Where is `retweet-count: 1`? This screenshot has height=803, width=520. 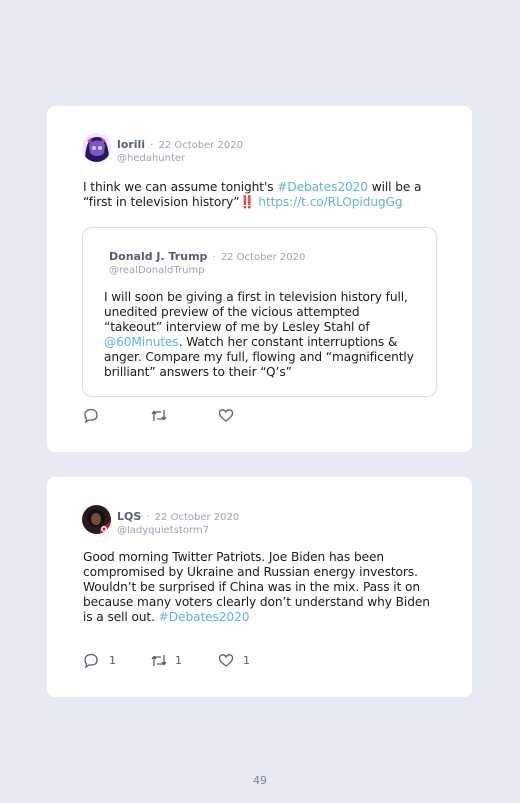
retweet-count: 1 is located at coordinates (178, 660).